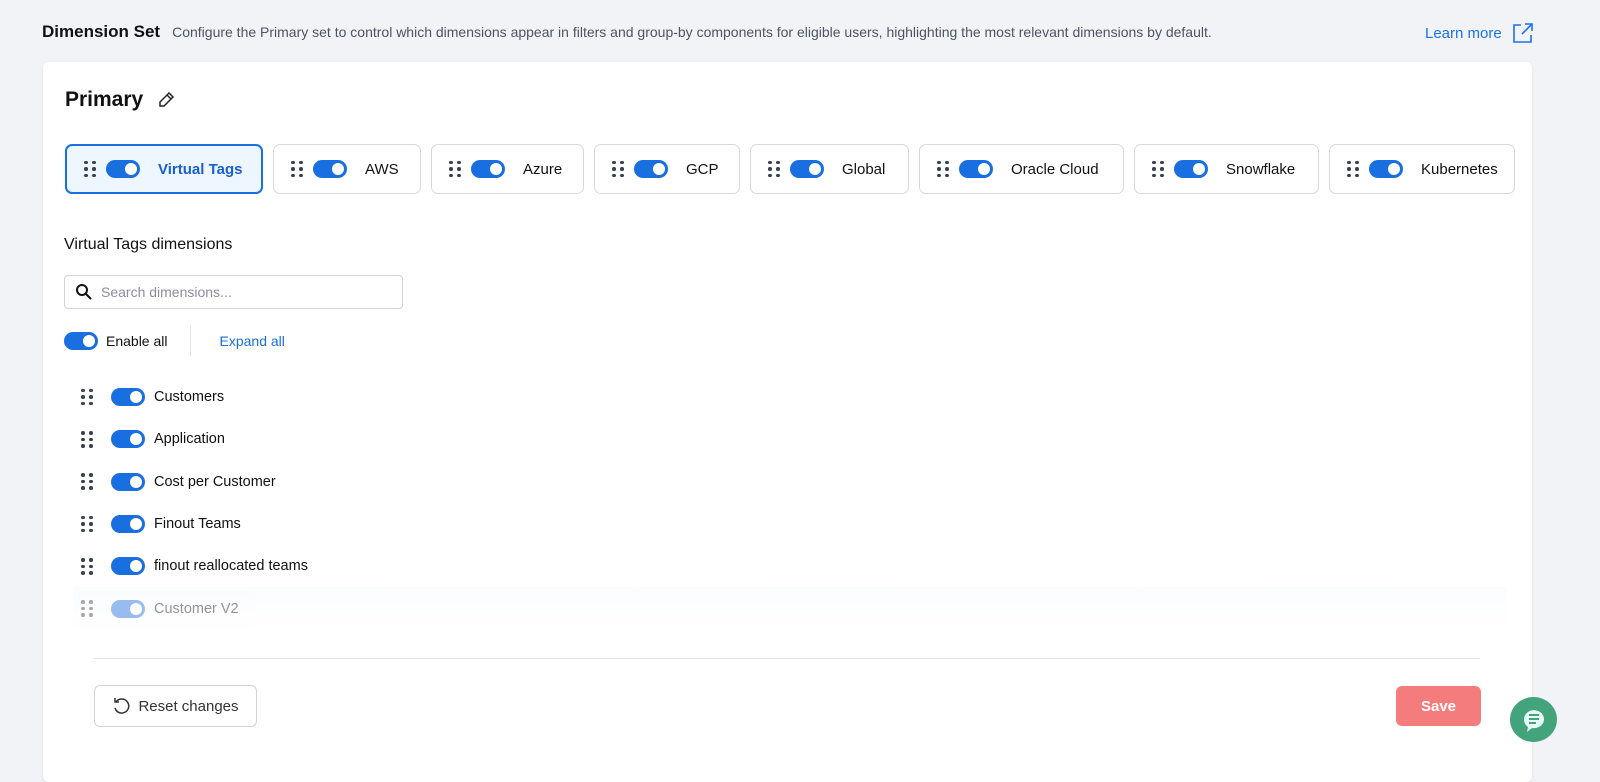  Describe the element at coordinates (246, 292) in the screenshot. I see `search-input` at that location.